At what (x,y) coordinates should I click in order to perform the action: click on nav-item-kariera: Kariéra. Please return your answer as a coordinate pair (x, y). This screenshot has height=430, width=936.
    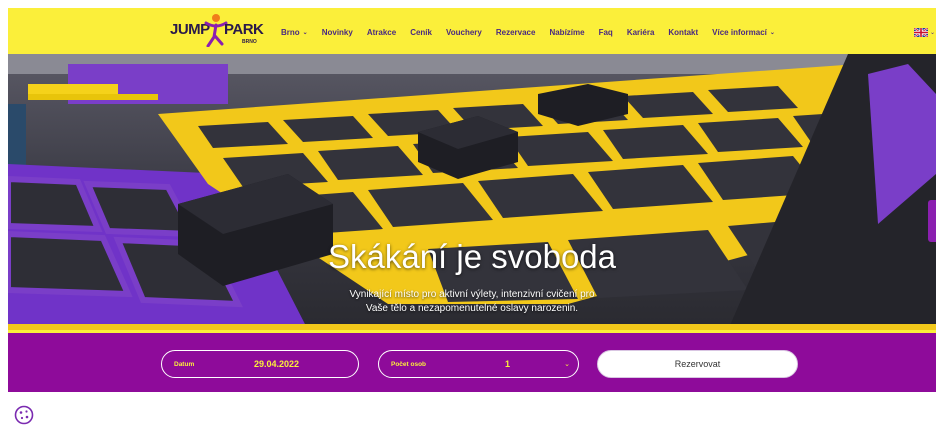
    Looking at the image, I should click on (641, 32).